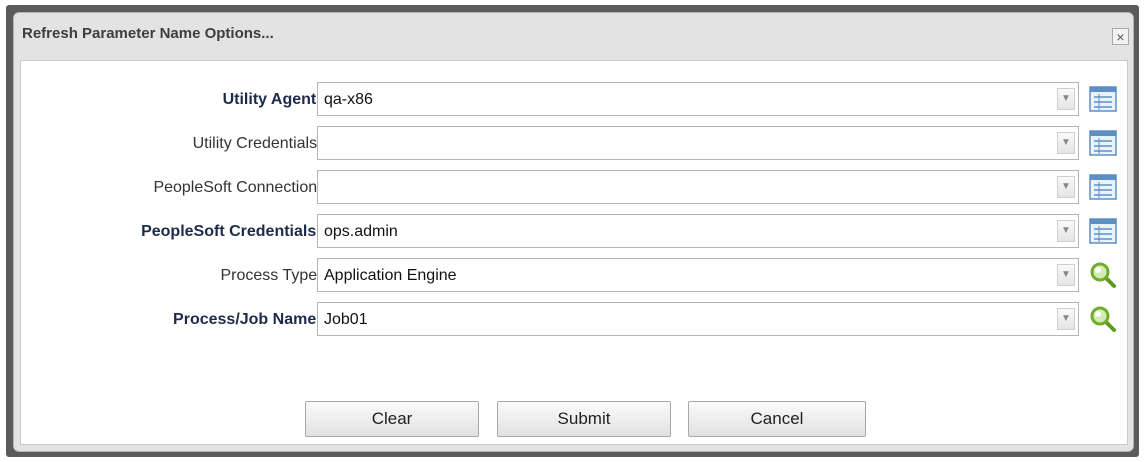 This screenshot has height=462, width=1145. I want to click on peoplesoft-connection-select: ▼, so click(698, 187).